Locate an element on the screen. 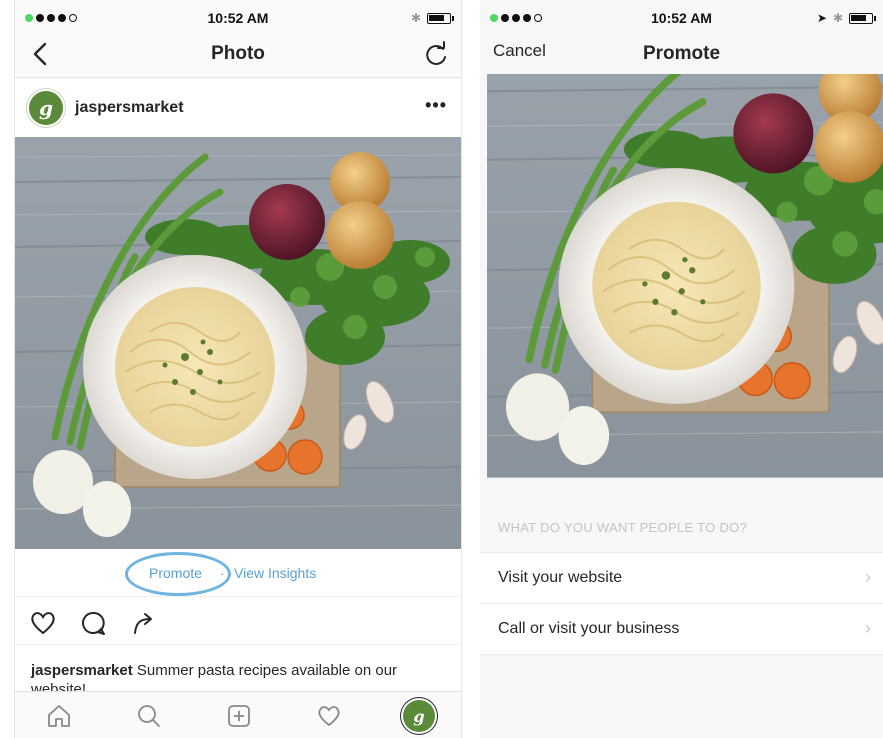 The image size is (883, 738). profile-tab-avatar: g is located at coordinates (419, 716).